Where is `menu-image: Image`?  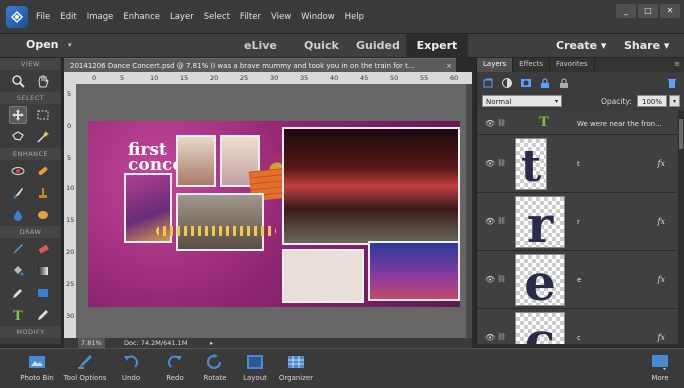
menu-image: Image is located at coordinates (100, 17).